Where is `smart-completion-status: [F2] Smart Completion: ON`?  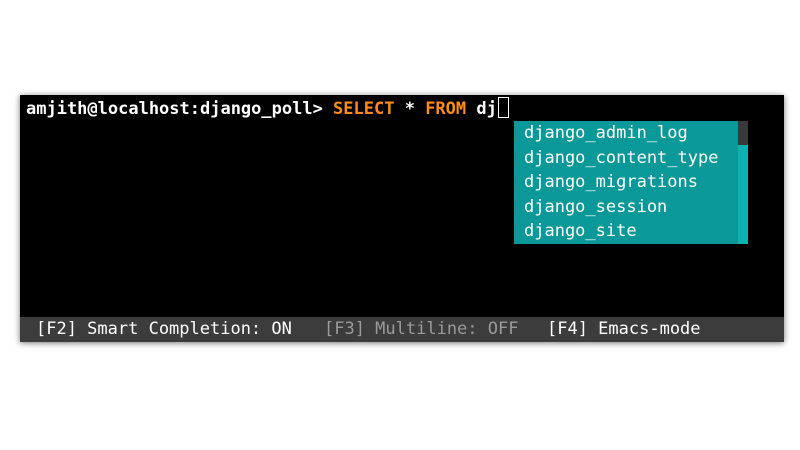 smart-completion-status: [F2] Smart Completion: ON is located at coordinates (164, 329).